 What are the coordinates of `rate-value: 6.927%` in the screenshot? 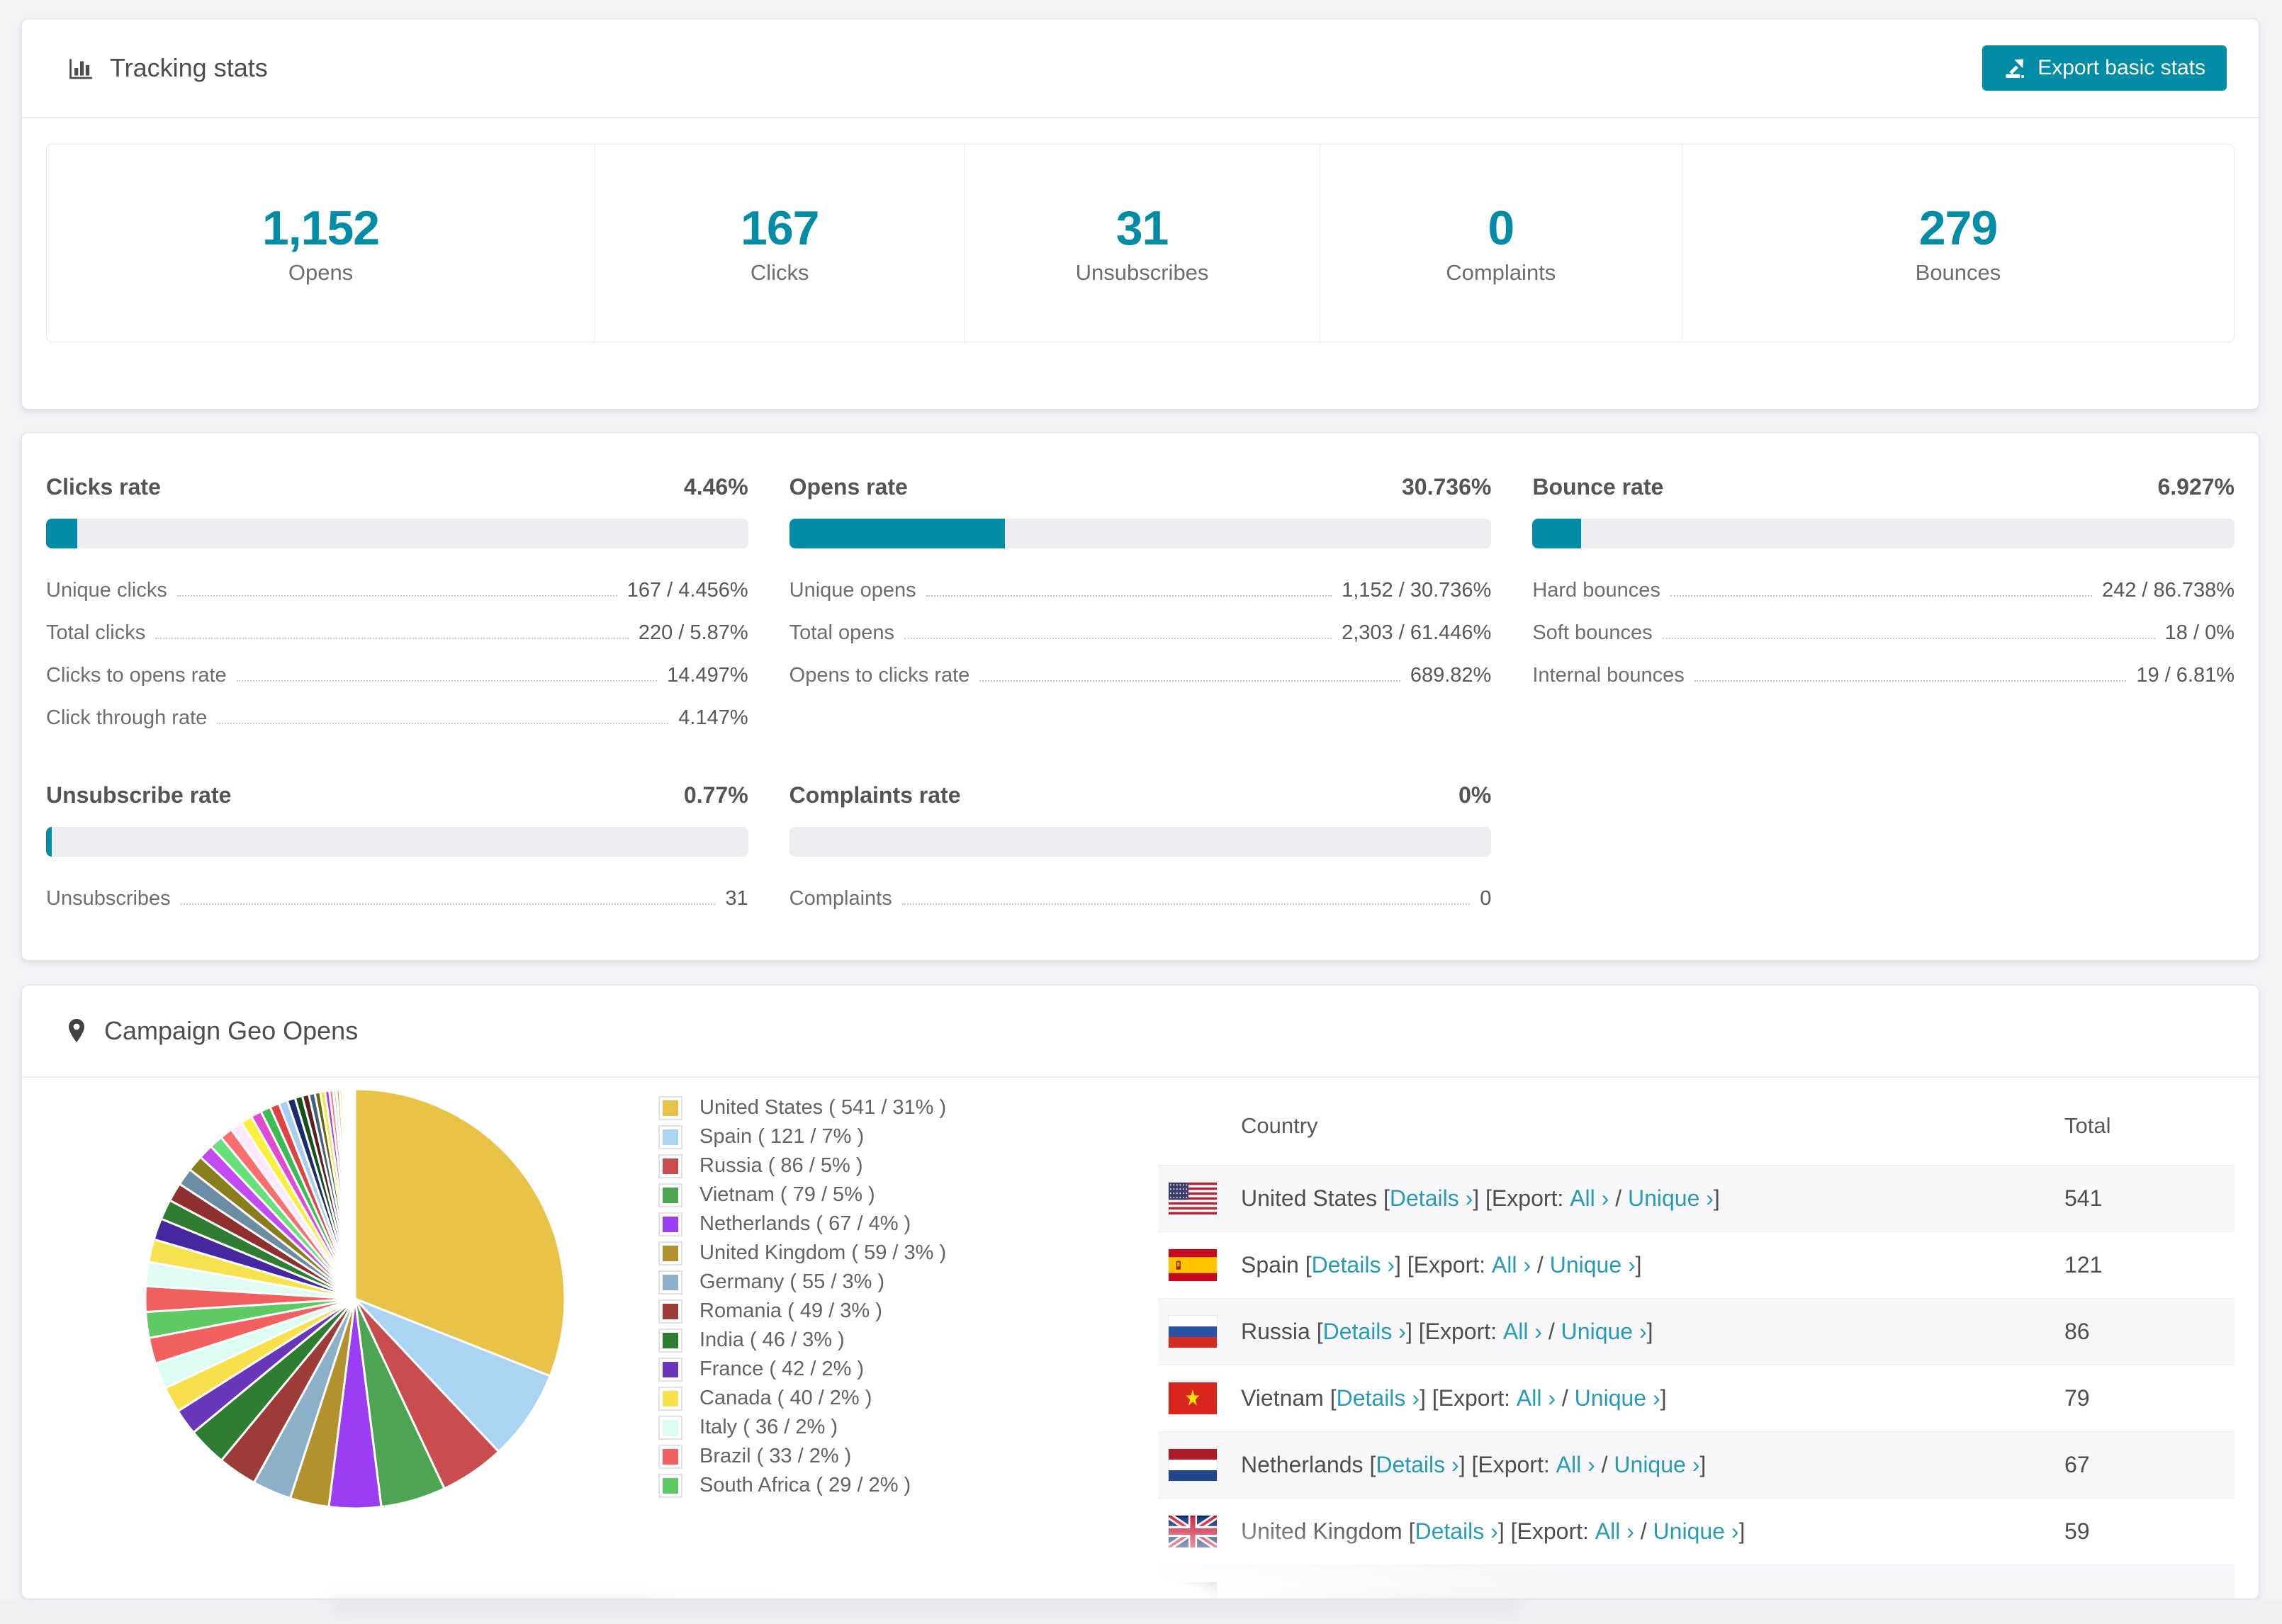 It's located at (2196, 487).